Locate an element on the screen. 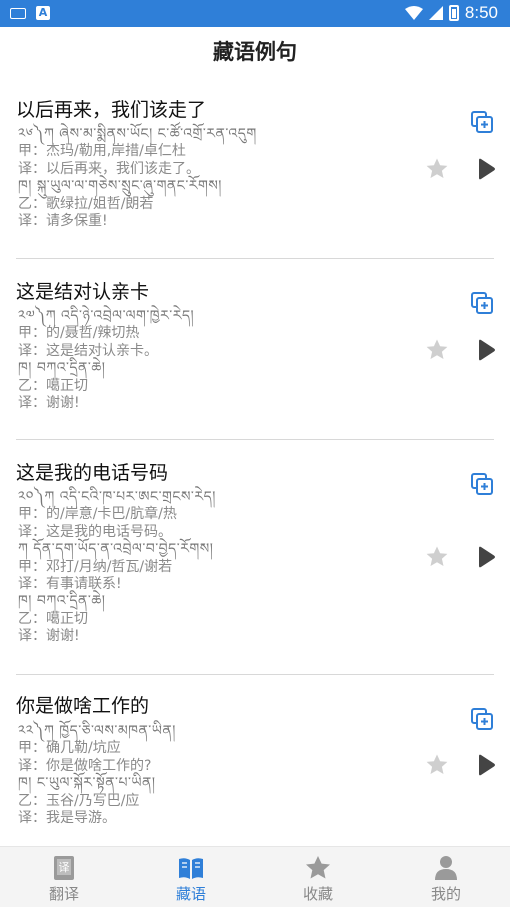 The height and width of the screenshot is (907, 510). tibetan-line: ༢༢༽ཀ ཁྱོད་ཅི་ལས་མཁན་ཡིན། is located at coordinates (97, 731).